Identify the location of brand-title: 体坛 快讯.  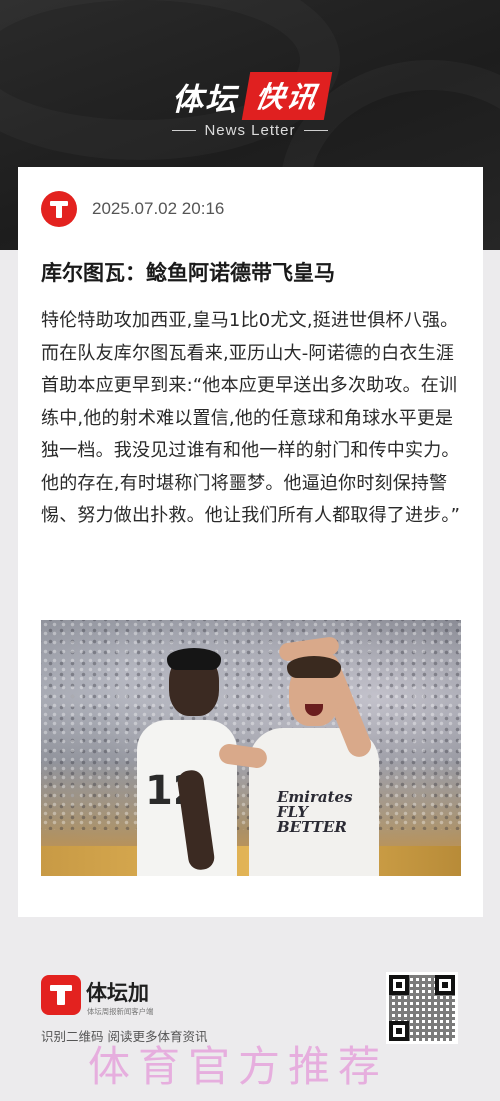
(250, 96).